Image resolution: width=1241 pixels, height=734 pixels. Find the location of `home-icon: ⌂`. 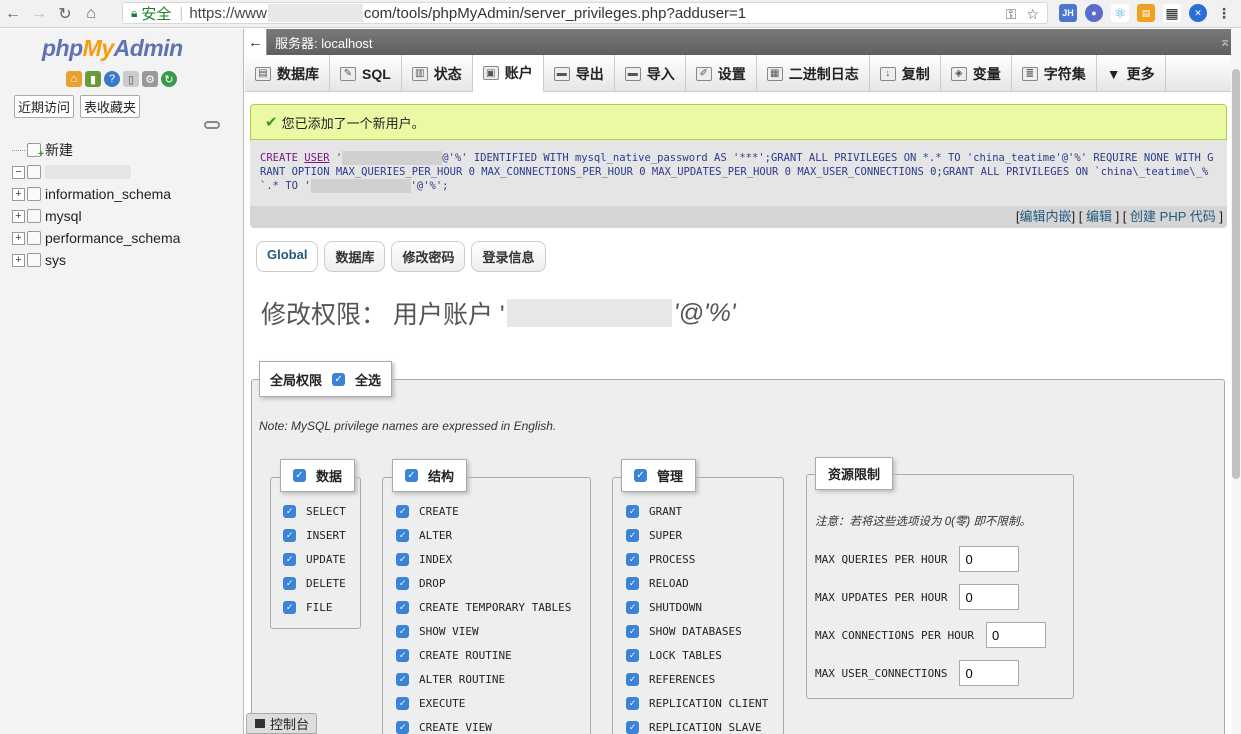

home-icon: ⌂ is located at coordinates (74, 79).